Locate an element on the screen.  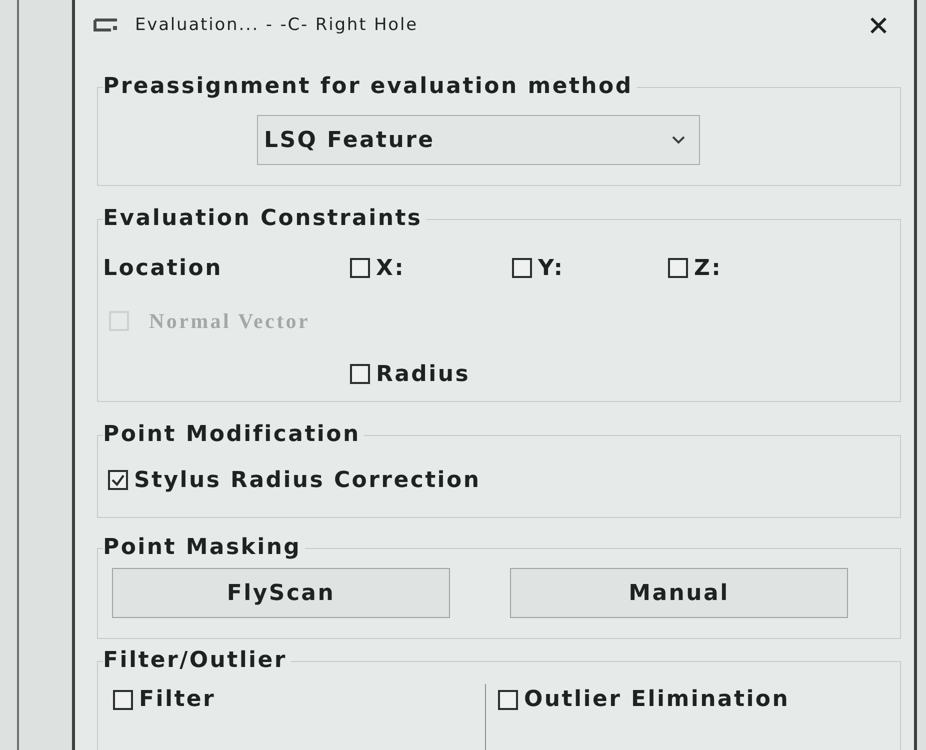
checkbox-label: Y: is located at coordinates (551, 268).